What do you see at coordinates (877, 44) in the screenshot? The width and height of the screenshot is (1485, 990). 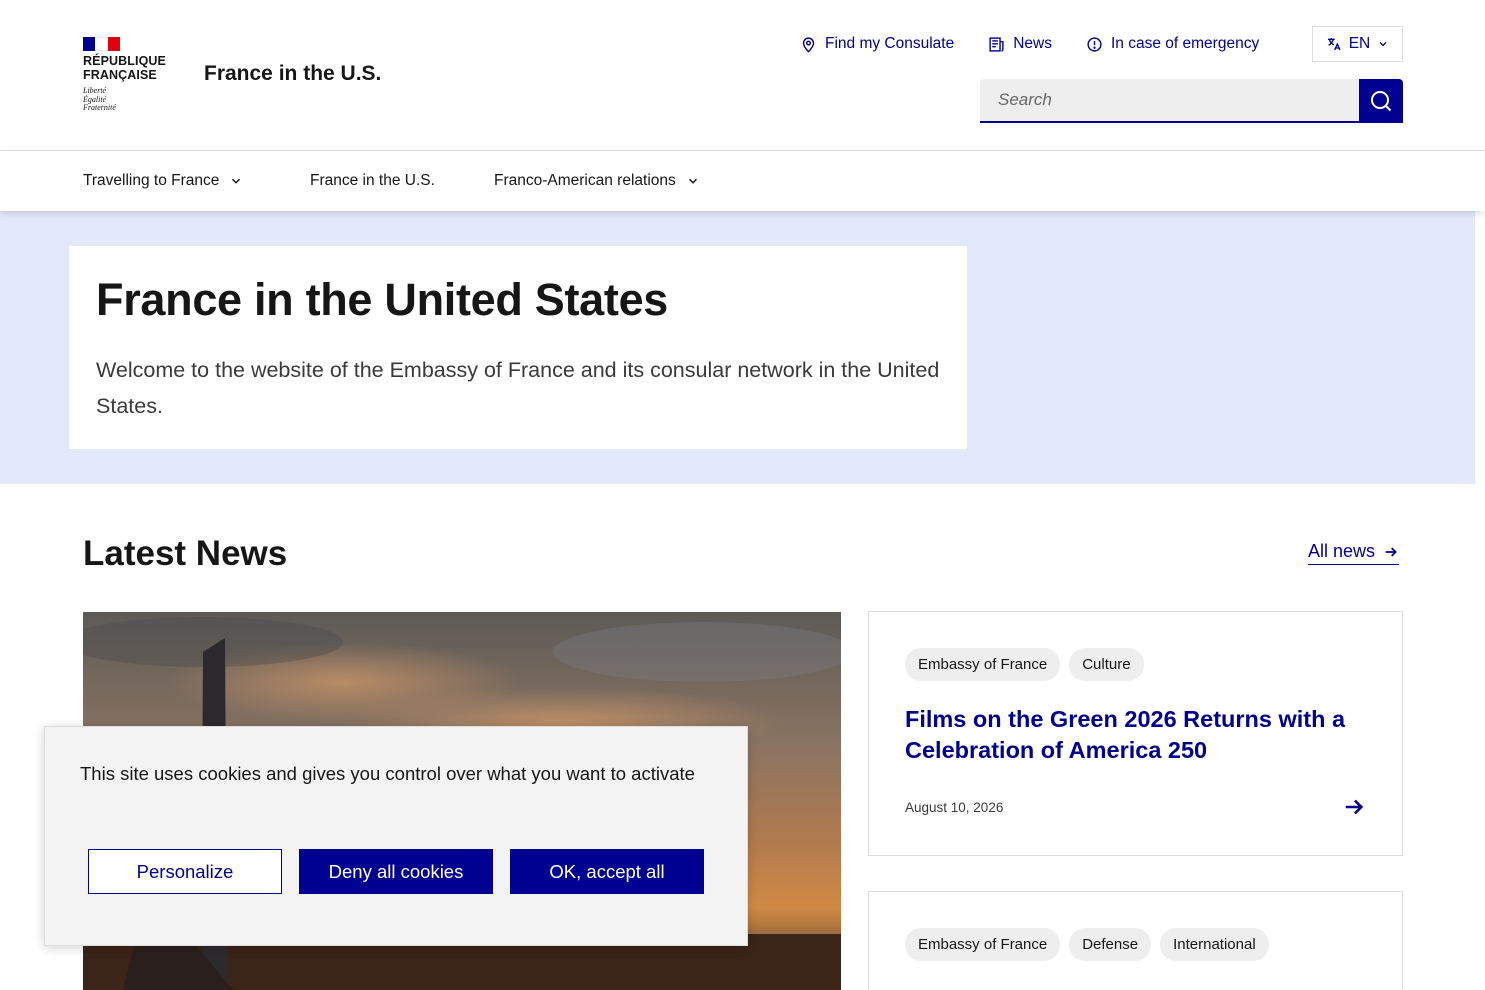 I see `find-consulate-link: Find my Consulate` at bounding box center [877, 44].